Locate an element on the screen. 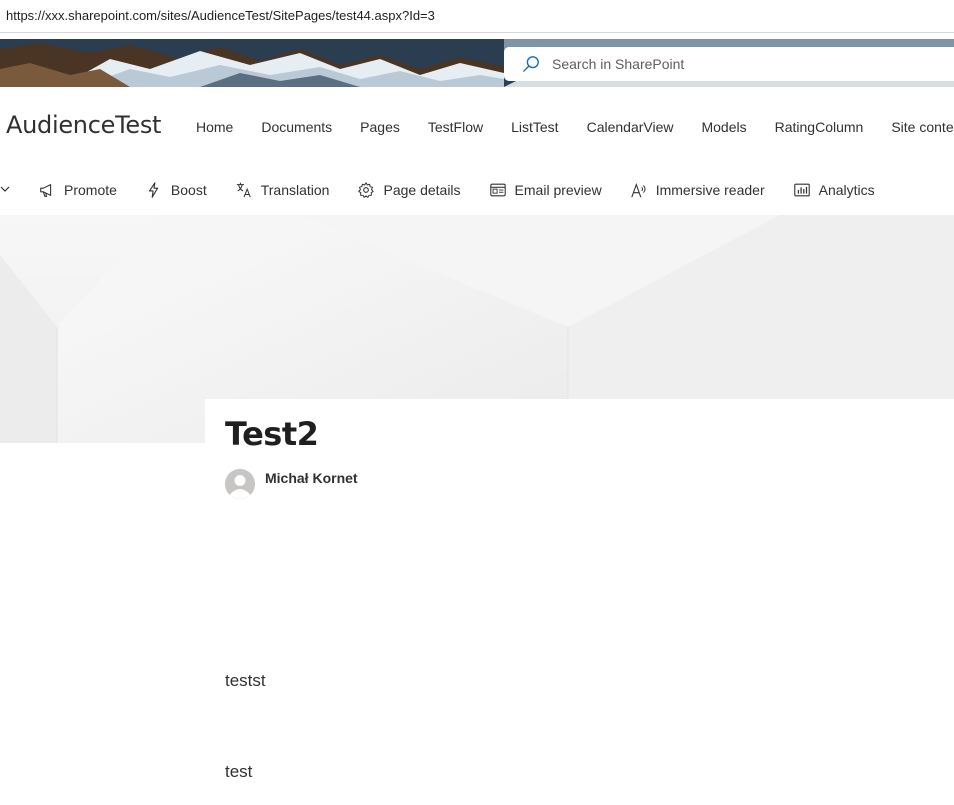 The image size is (954, 805). analytics-label: Analytics is located at coordinates (846, 190).